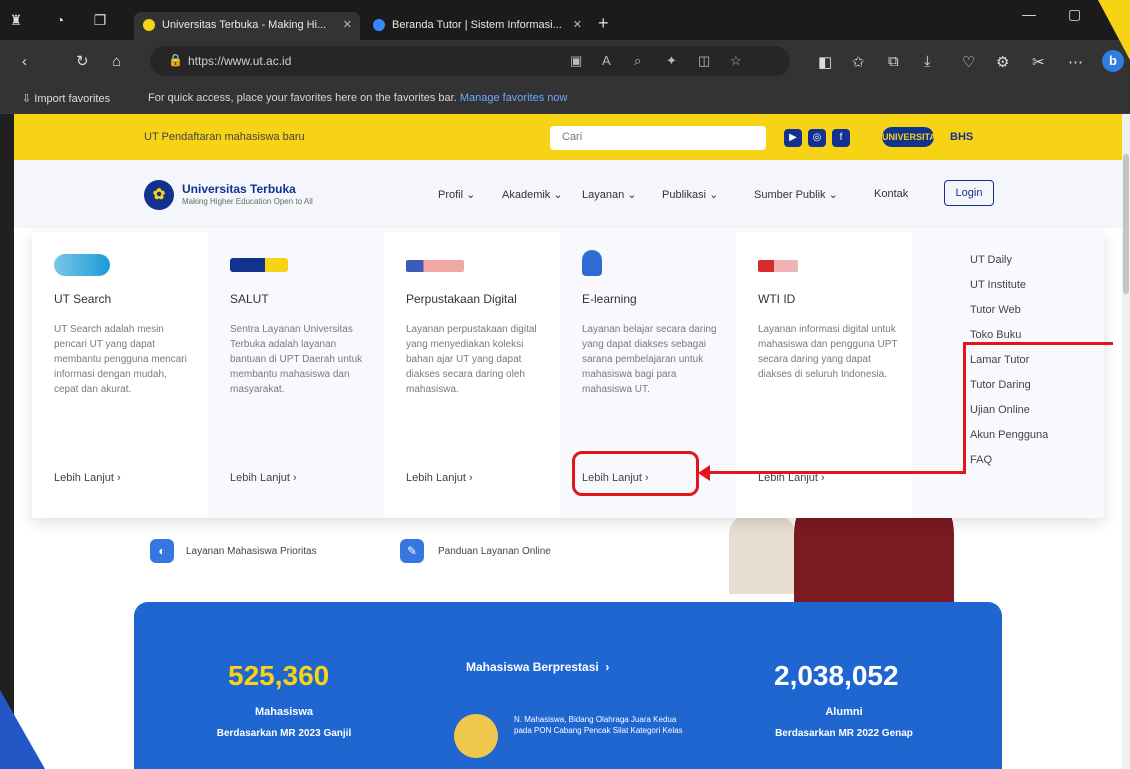  What do you see at coordinates (891, 194) in the screenshot?
I see `nav-kontak: Kontak` at bounding box center [891, 194].